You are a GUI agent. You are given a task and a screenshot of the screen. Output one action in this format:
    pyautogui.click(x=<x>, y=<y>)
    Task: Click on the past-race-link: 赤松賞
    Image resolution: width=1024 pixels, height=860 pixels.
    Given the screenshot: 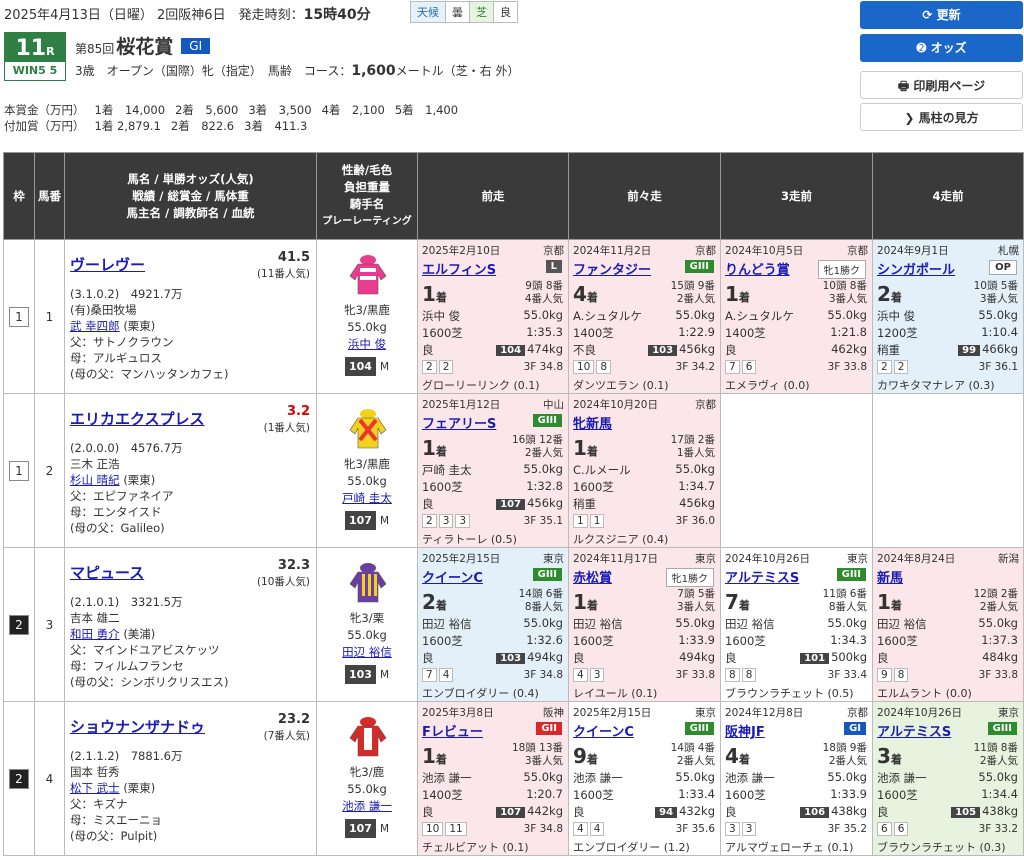 What is the action you would take?
    pyautogui.click(x=592, y=576)
    